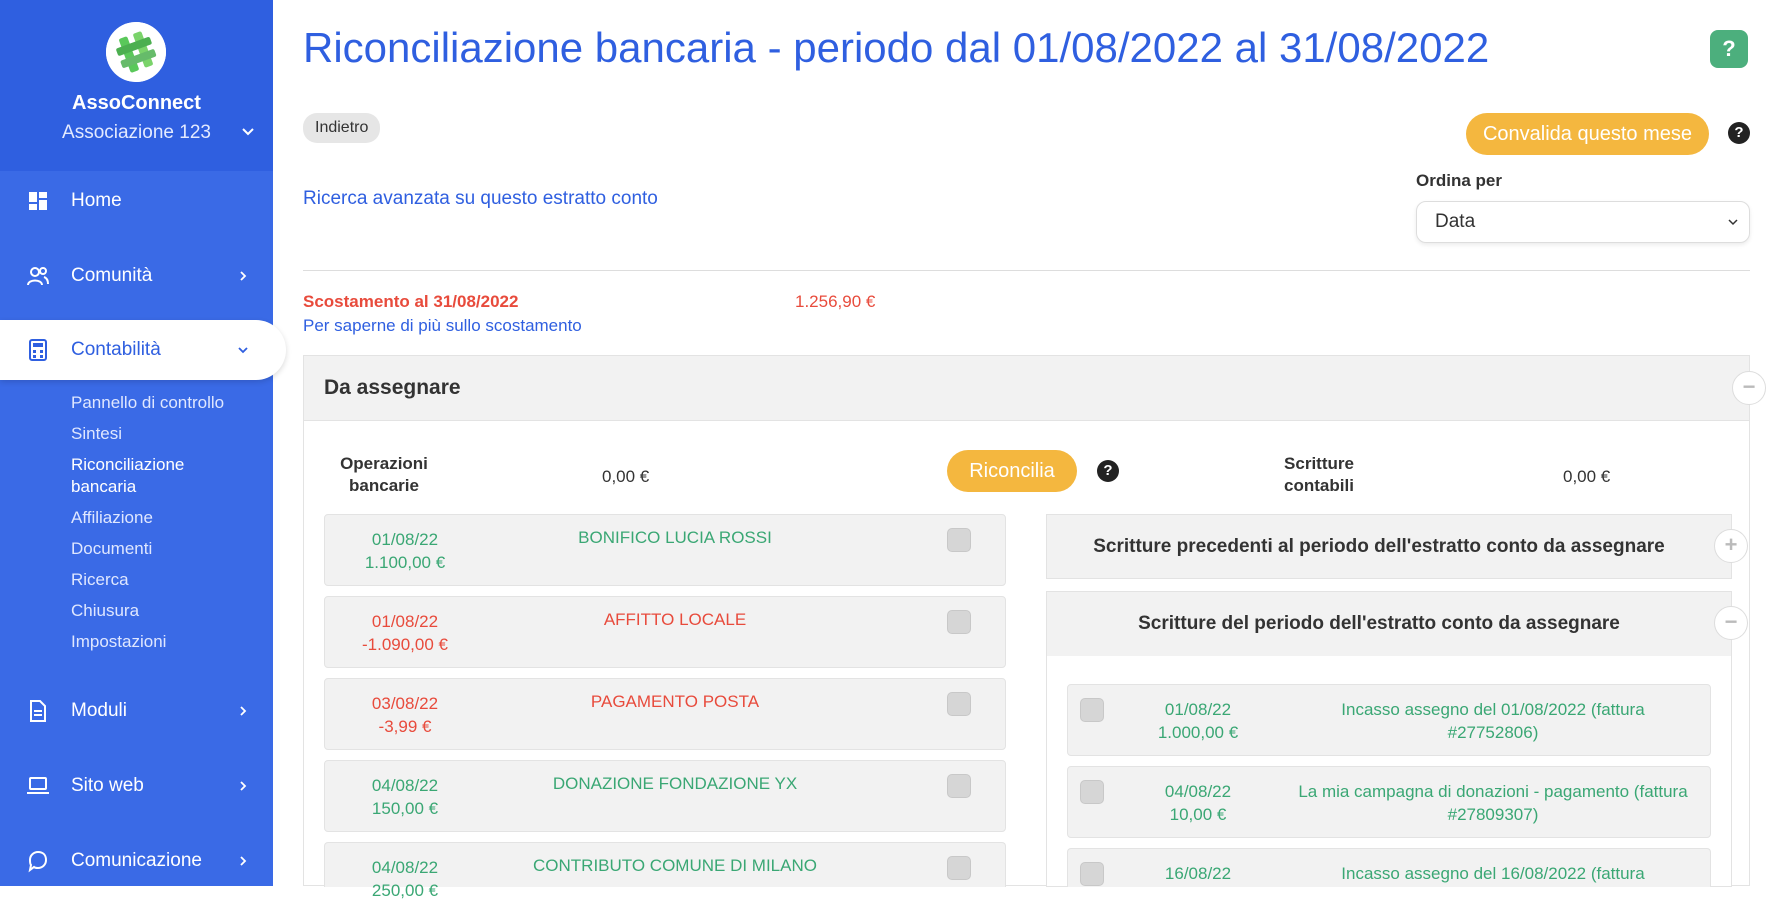 This screenshot has width=1776, height=902. What do you see at coordinates (1198, 803) in the screenshot?
I see `accounting-row-date: 04/08/22 10,00 €` at bounding box center [1198, 803].